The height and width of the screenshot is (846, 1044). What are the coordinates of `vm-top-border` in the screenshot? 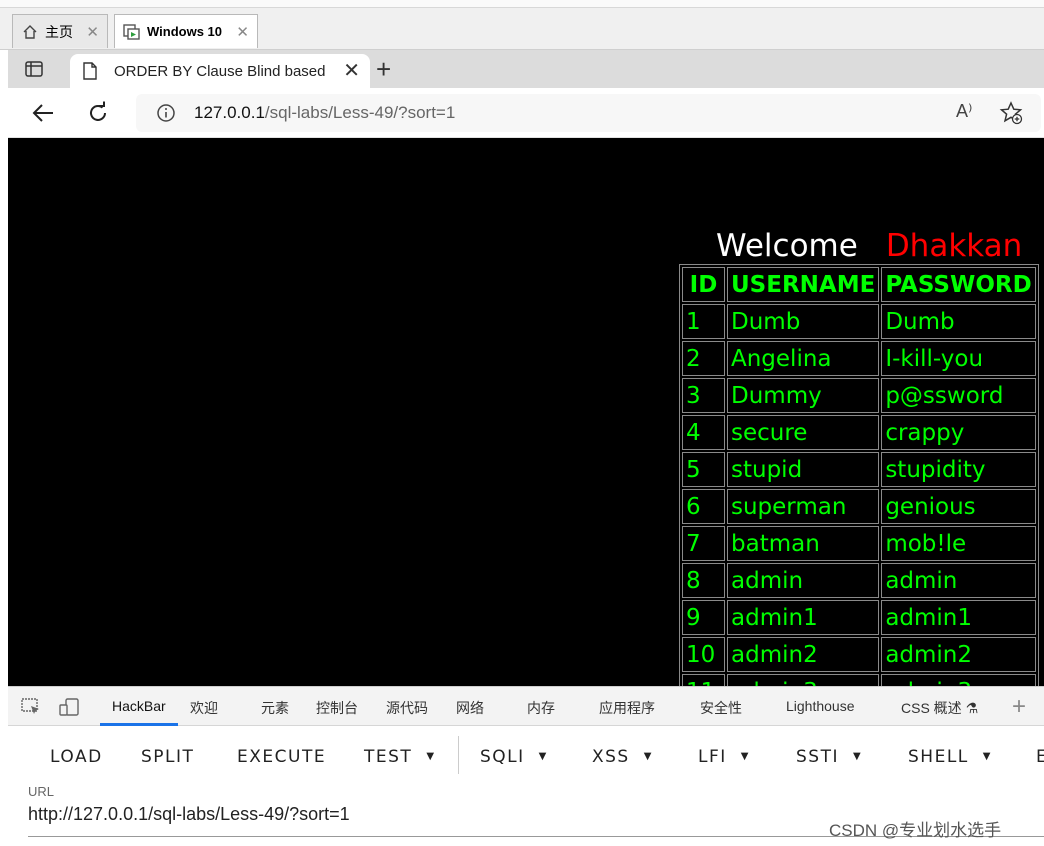 It's located at (522, 4).